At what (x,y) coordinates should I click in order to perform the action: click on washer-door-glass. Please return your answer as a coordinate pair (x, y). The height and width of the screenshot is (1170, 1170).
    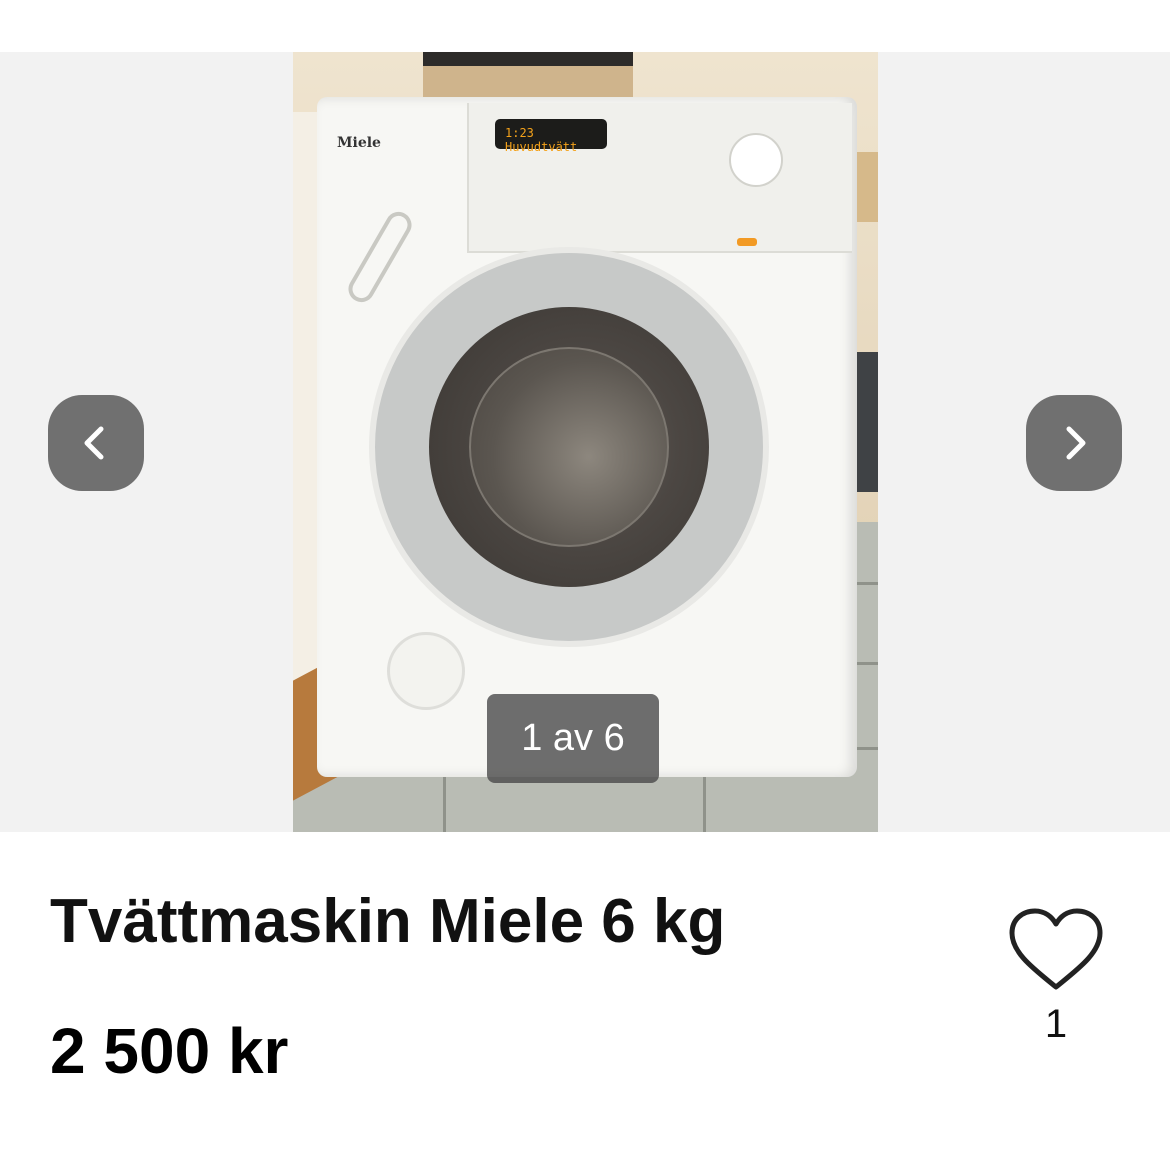
    Looking at the image, I should click on (569, 447).